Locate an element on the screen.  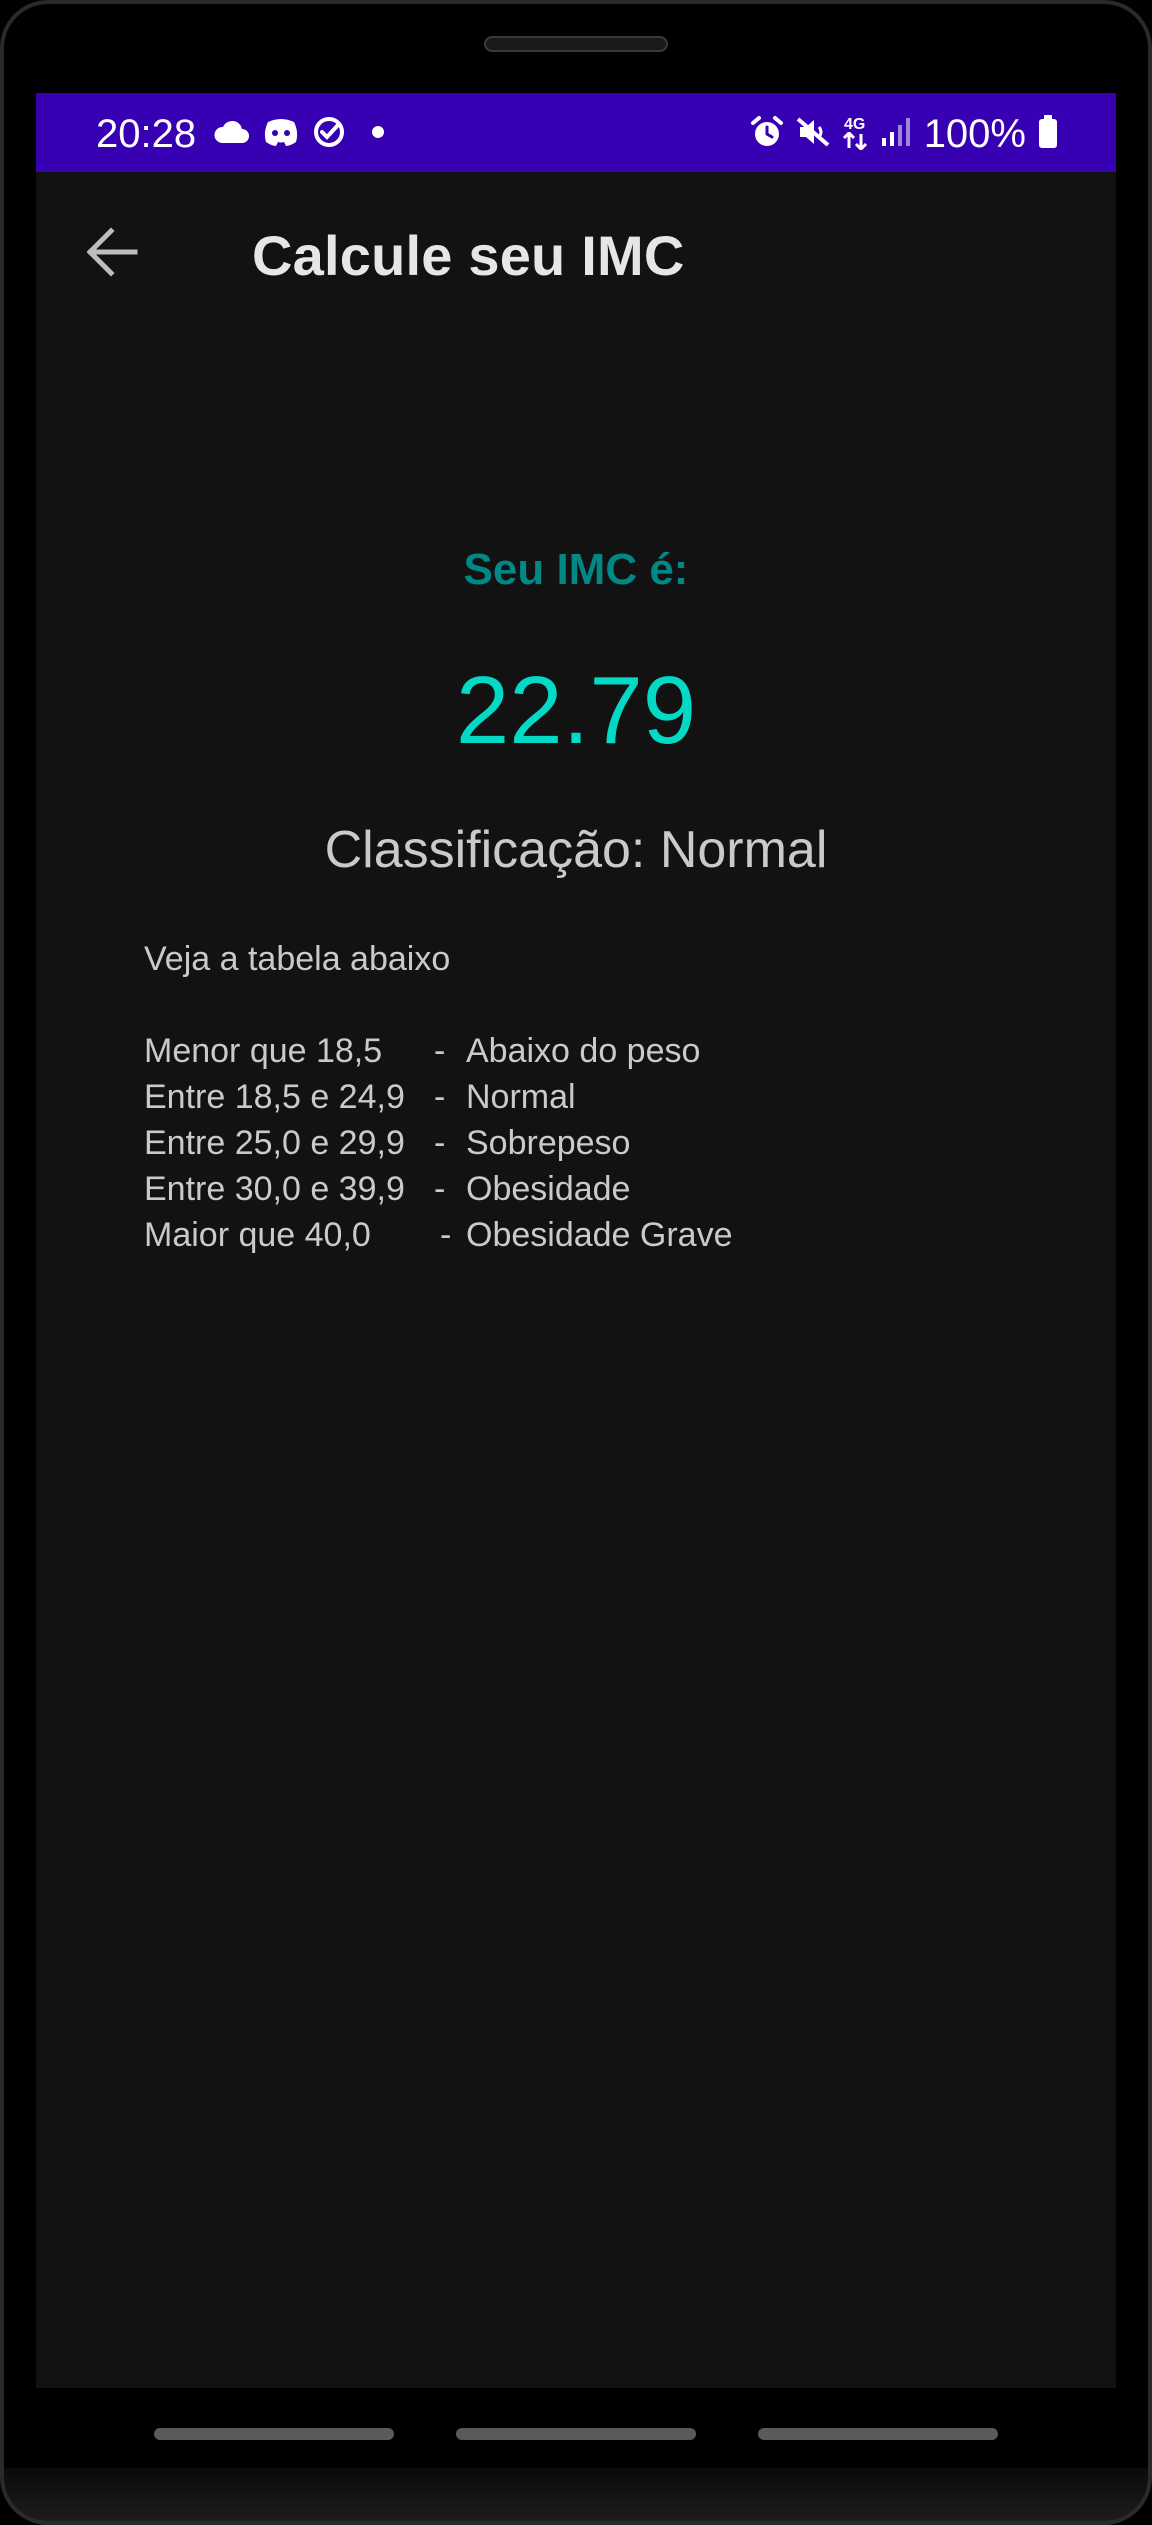
earpiece-speaker is located at coordinates (576, 44).